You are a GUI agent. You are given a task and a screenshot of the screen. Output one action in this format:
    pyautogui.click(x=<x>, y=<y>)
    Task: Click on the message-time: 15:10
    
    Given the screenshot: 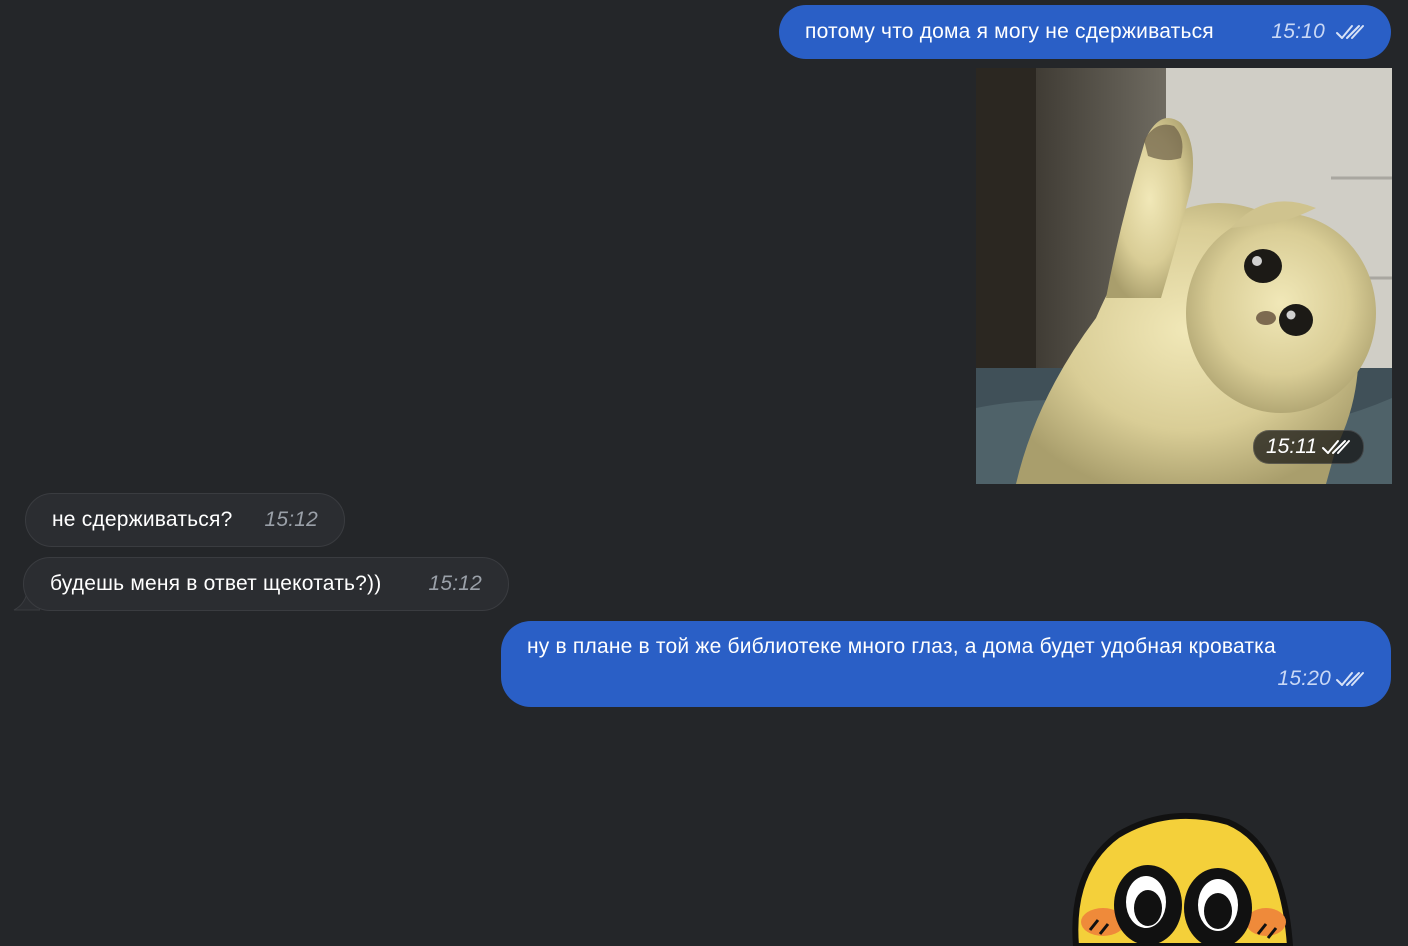 What is the action you would take?
    pyautogui.click(x=1298, y=31)
    